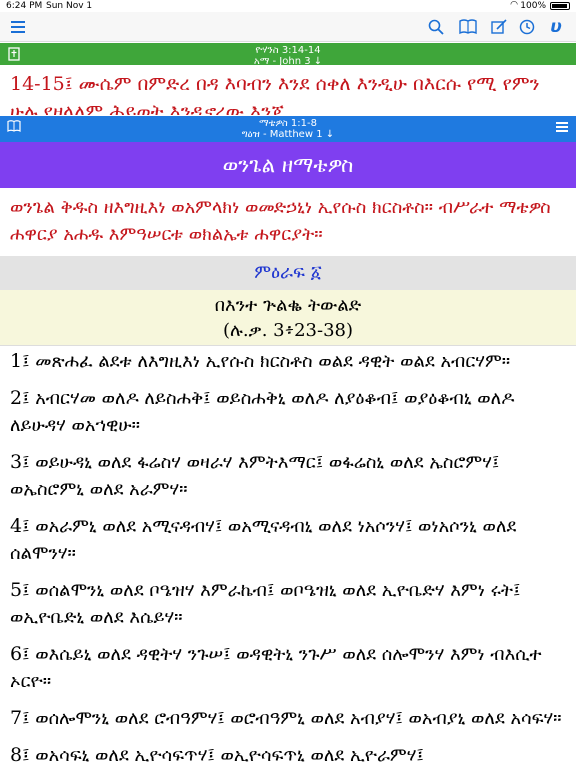  Describe the element at coordinates (533, 6) in the screenshot. I see `battery-percent: 100%` at that location.